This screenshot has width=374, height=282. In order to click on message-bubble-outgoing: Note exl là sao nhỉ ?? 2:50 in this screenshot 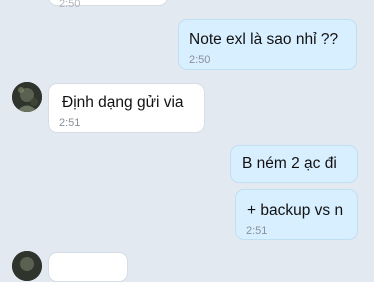, I will do `click(267, 44)`.